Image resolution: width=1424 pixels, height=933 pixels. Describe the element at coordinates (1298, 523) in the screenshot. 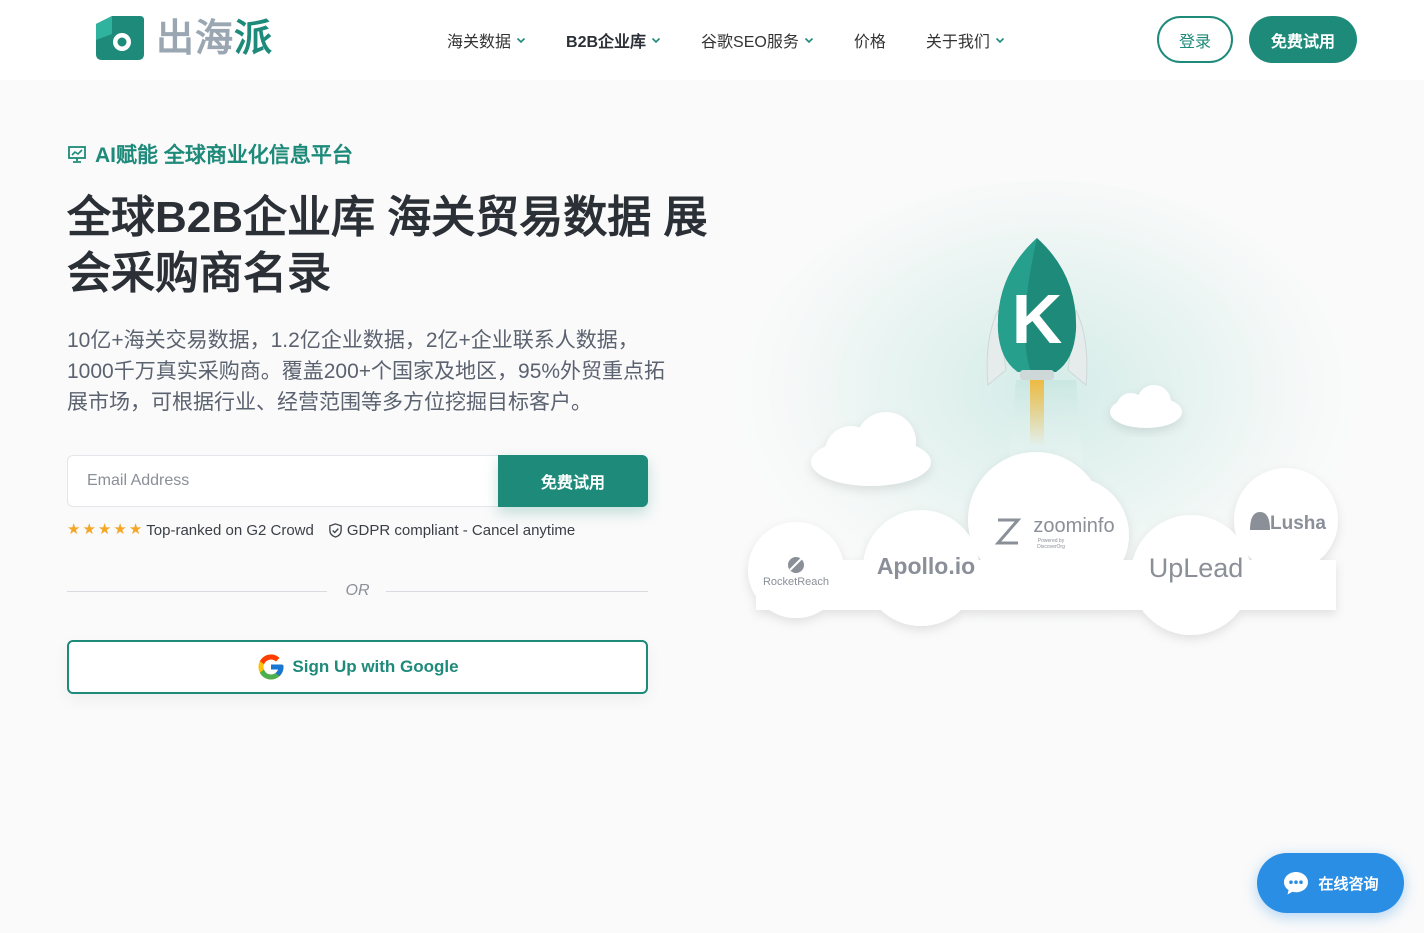

I see `svg-text: Lusha` at that location.